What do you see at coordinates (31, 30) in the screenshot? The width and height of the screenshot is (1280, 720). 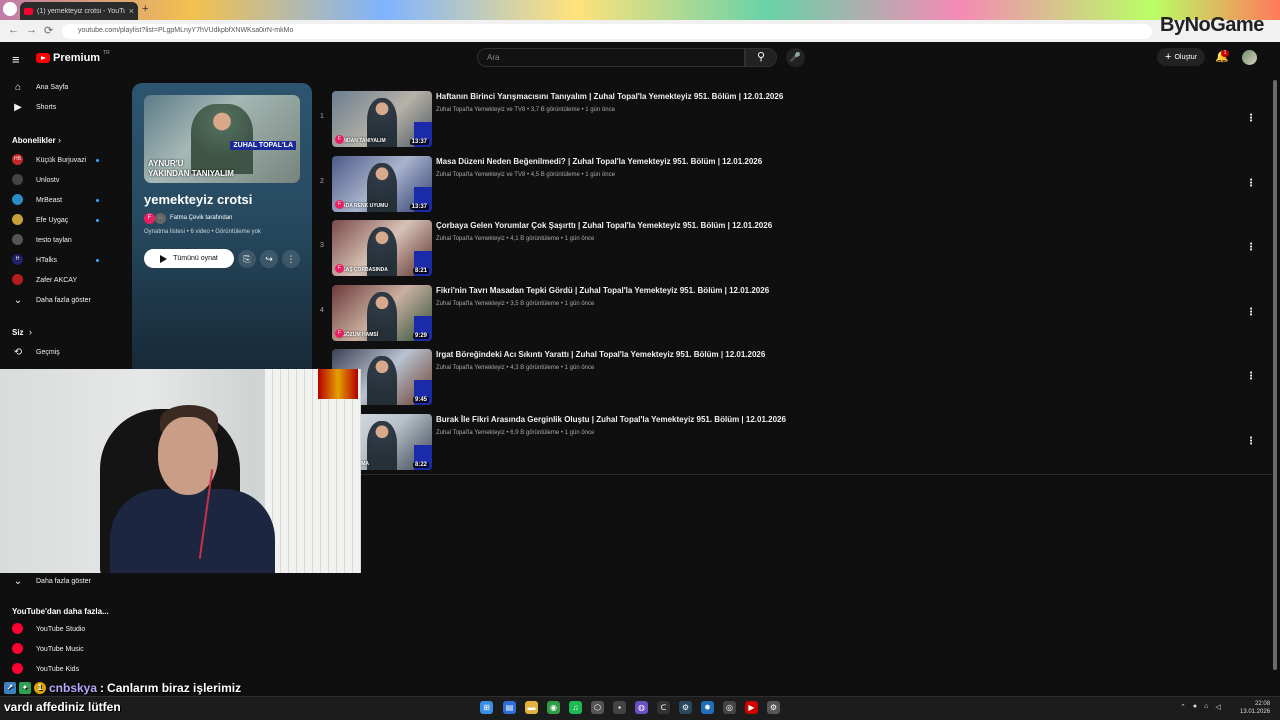 I see `forward-button: →` at bounding box center [31, 30].